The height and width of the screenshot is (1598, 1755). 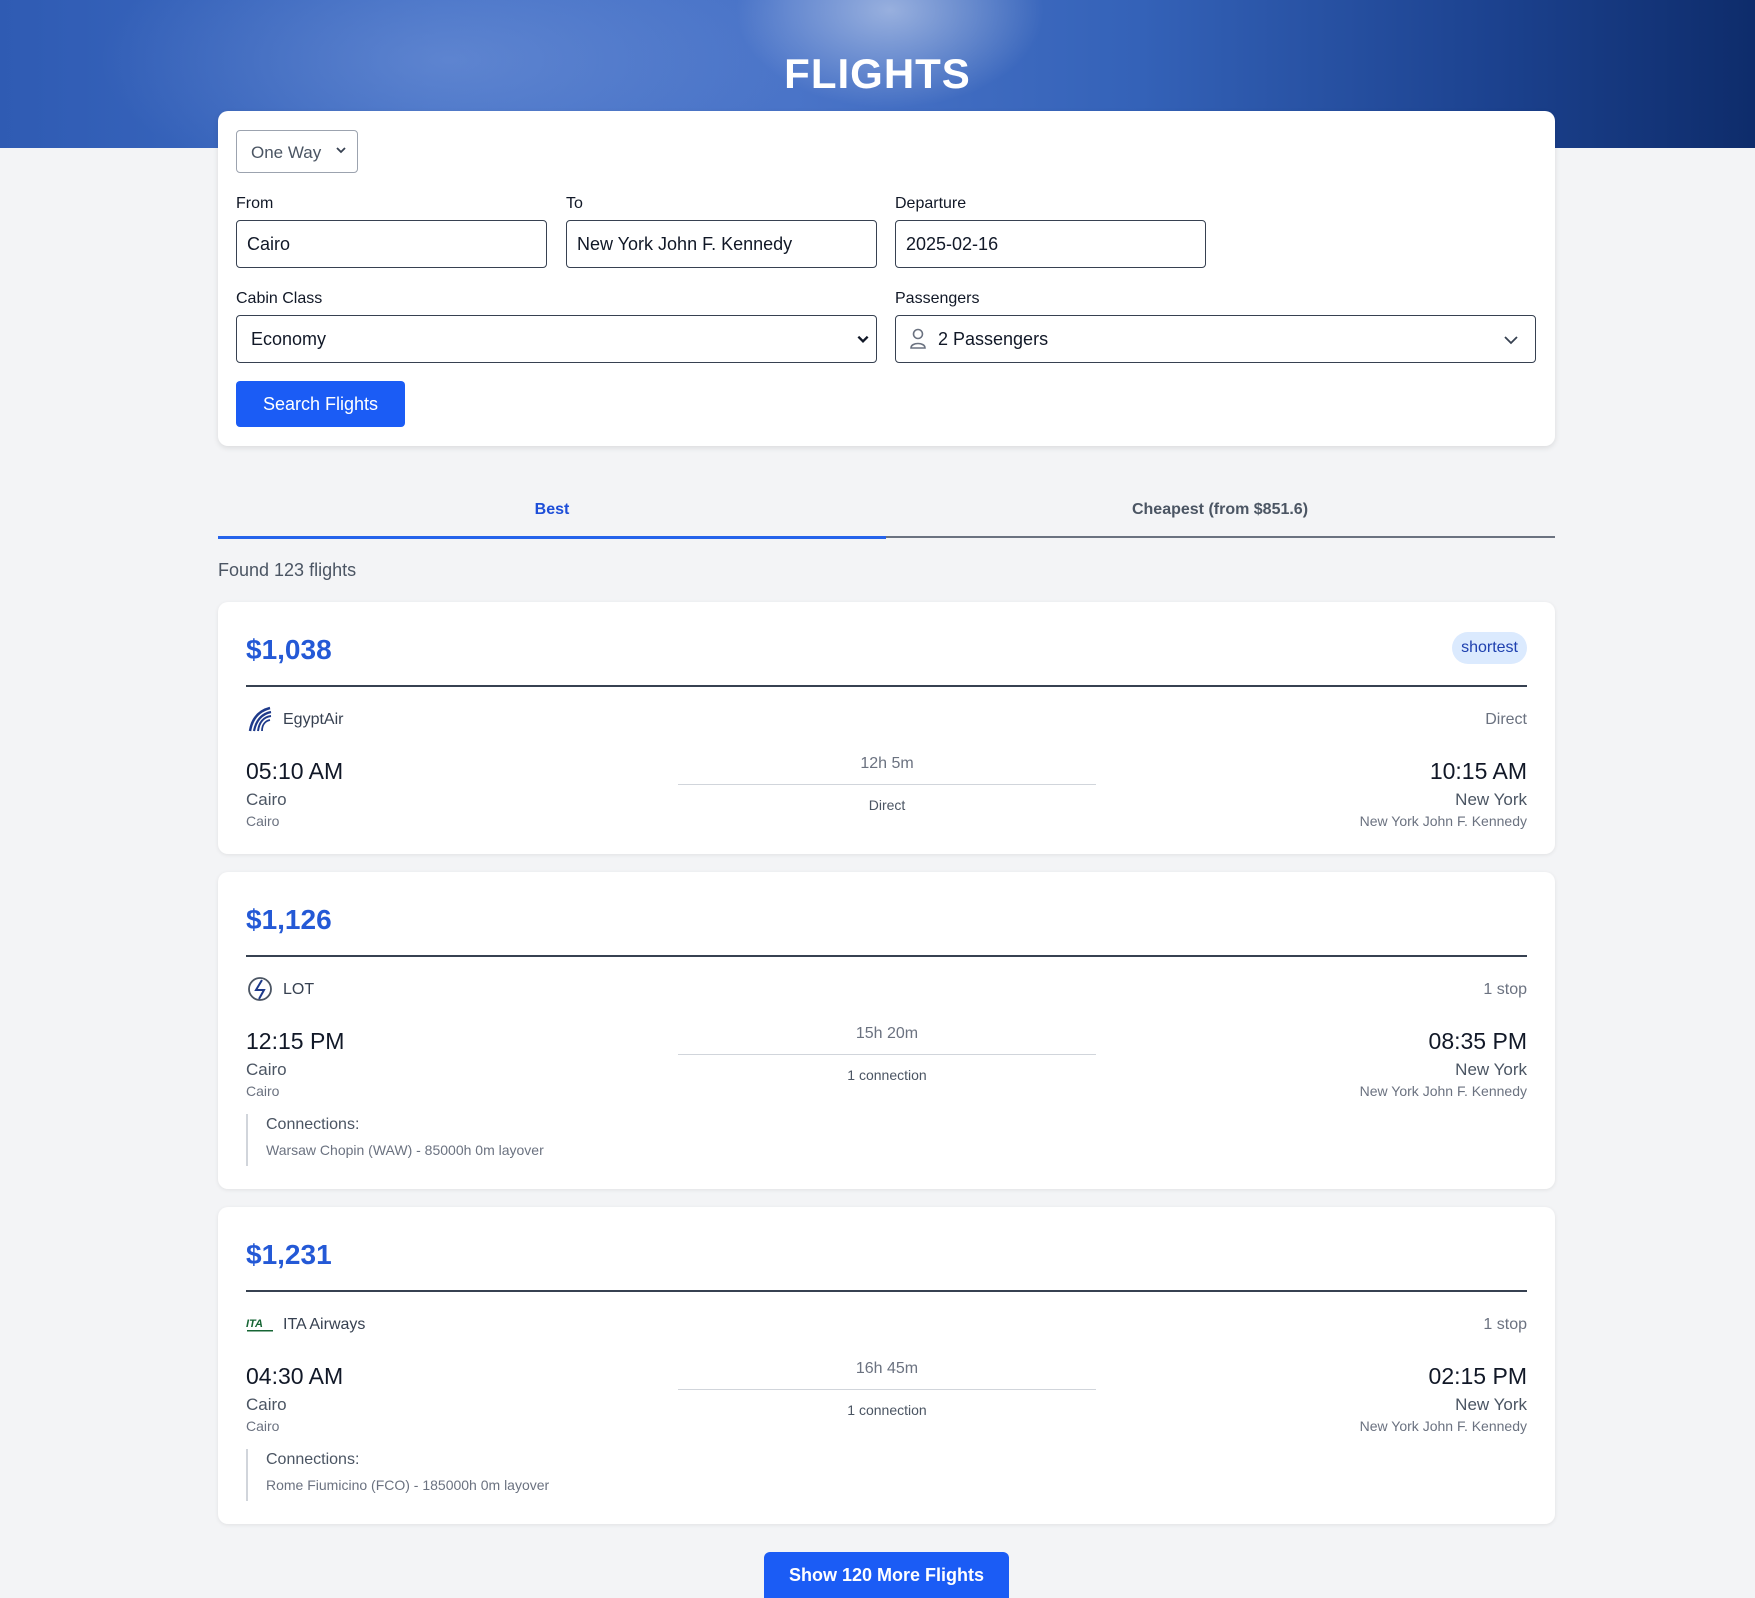 I want to click on connection-summary: Direct, so click(x=887, y=805).